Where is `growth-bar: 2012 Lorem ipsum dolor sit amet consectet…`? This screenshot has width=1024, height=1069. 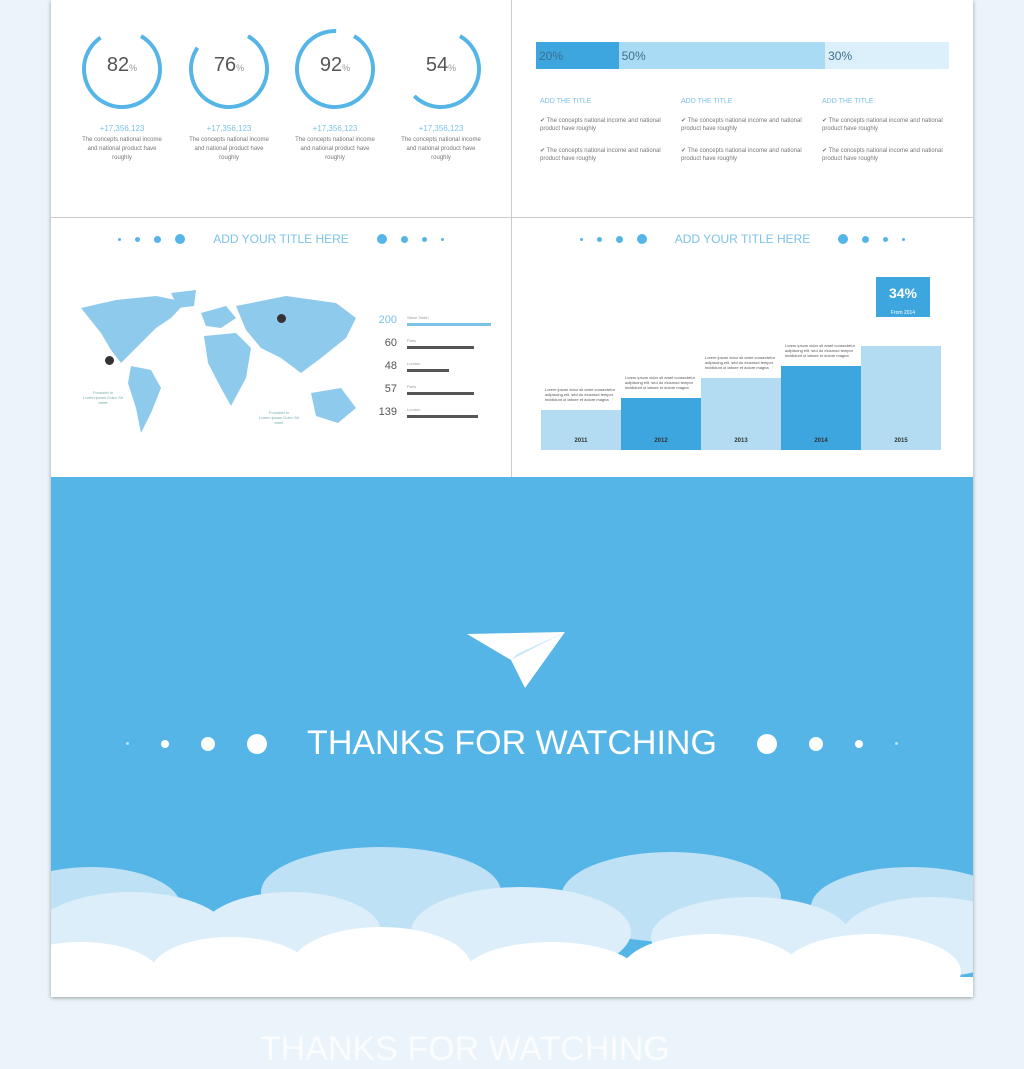 growth-bar: 2012 Lorem ipsum dolor sit amet consectet… is located at coordinates (661, 412).